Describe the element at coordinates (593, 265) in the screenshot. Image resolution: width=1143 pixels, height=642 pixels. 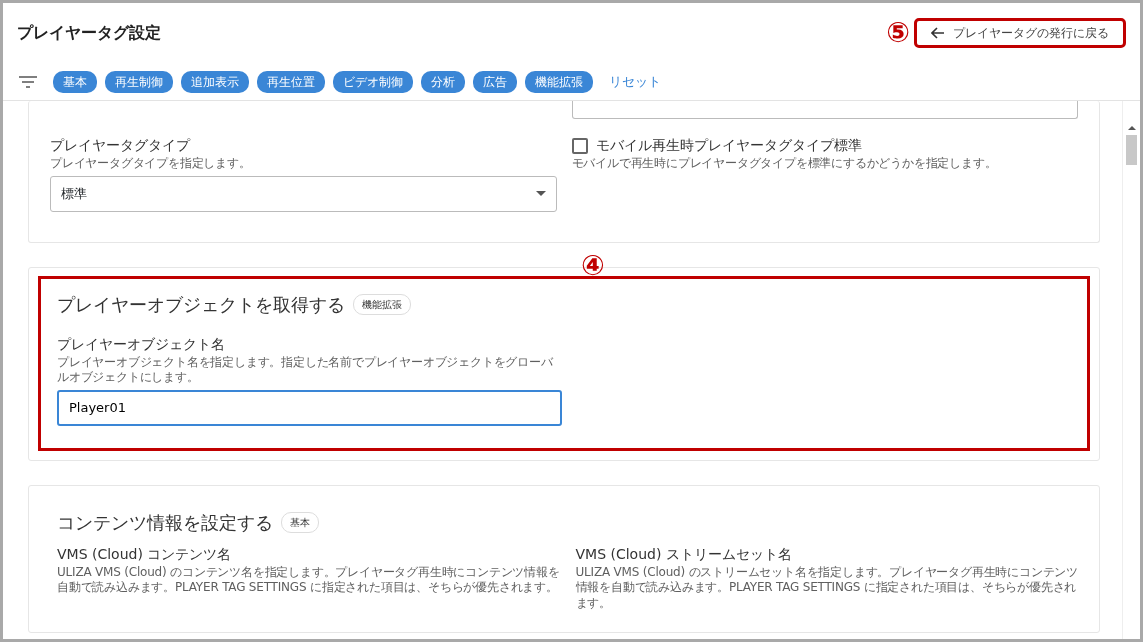
I see `annotation-number: ④` at that location.